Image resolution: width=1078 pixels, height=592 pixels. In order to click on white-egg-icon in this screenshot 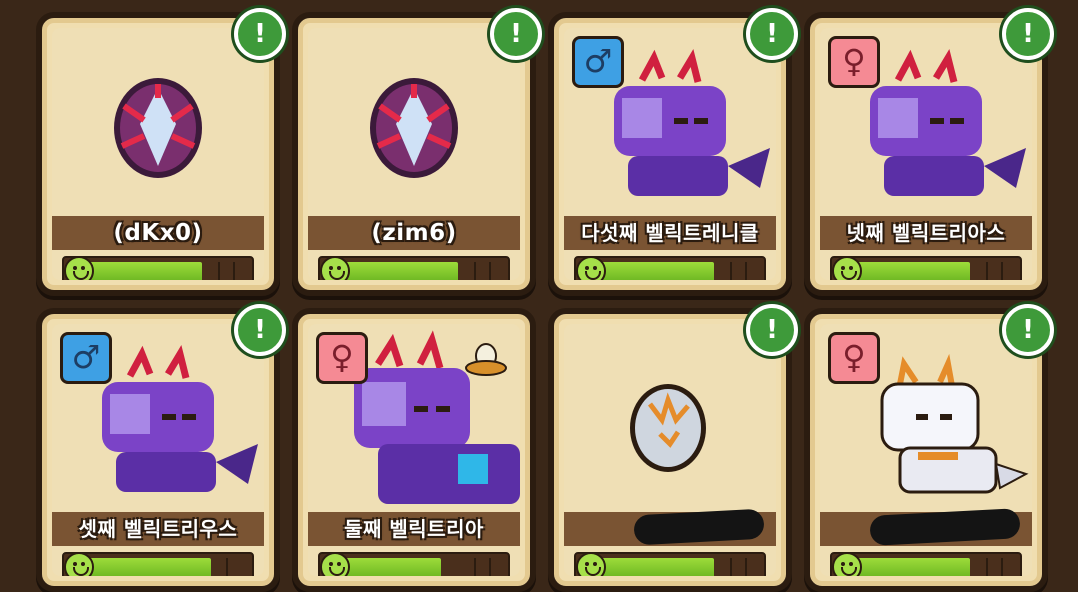, I will do `click(668, 428)`.